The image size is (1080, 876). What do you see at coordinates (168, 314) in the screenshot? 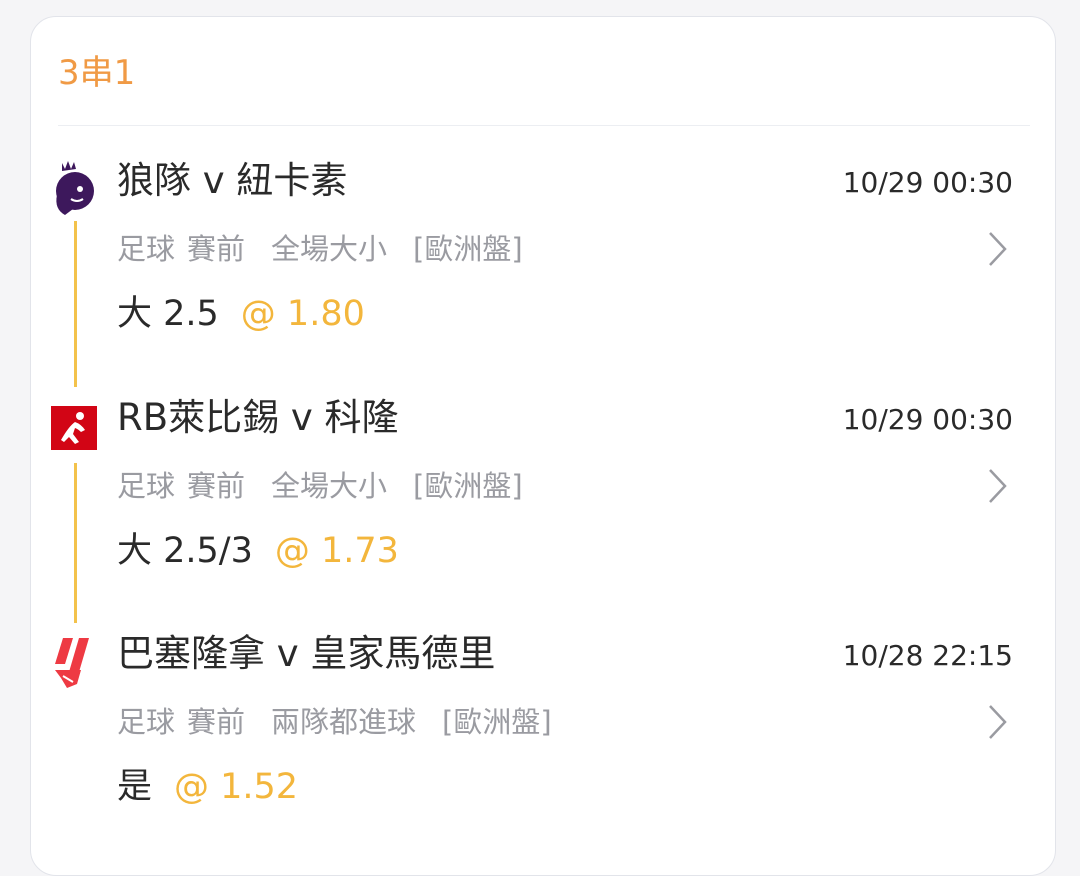
I see `selection-label: 大 2.5` at bounding box center [168, 314].